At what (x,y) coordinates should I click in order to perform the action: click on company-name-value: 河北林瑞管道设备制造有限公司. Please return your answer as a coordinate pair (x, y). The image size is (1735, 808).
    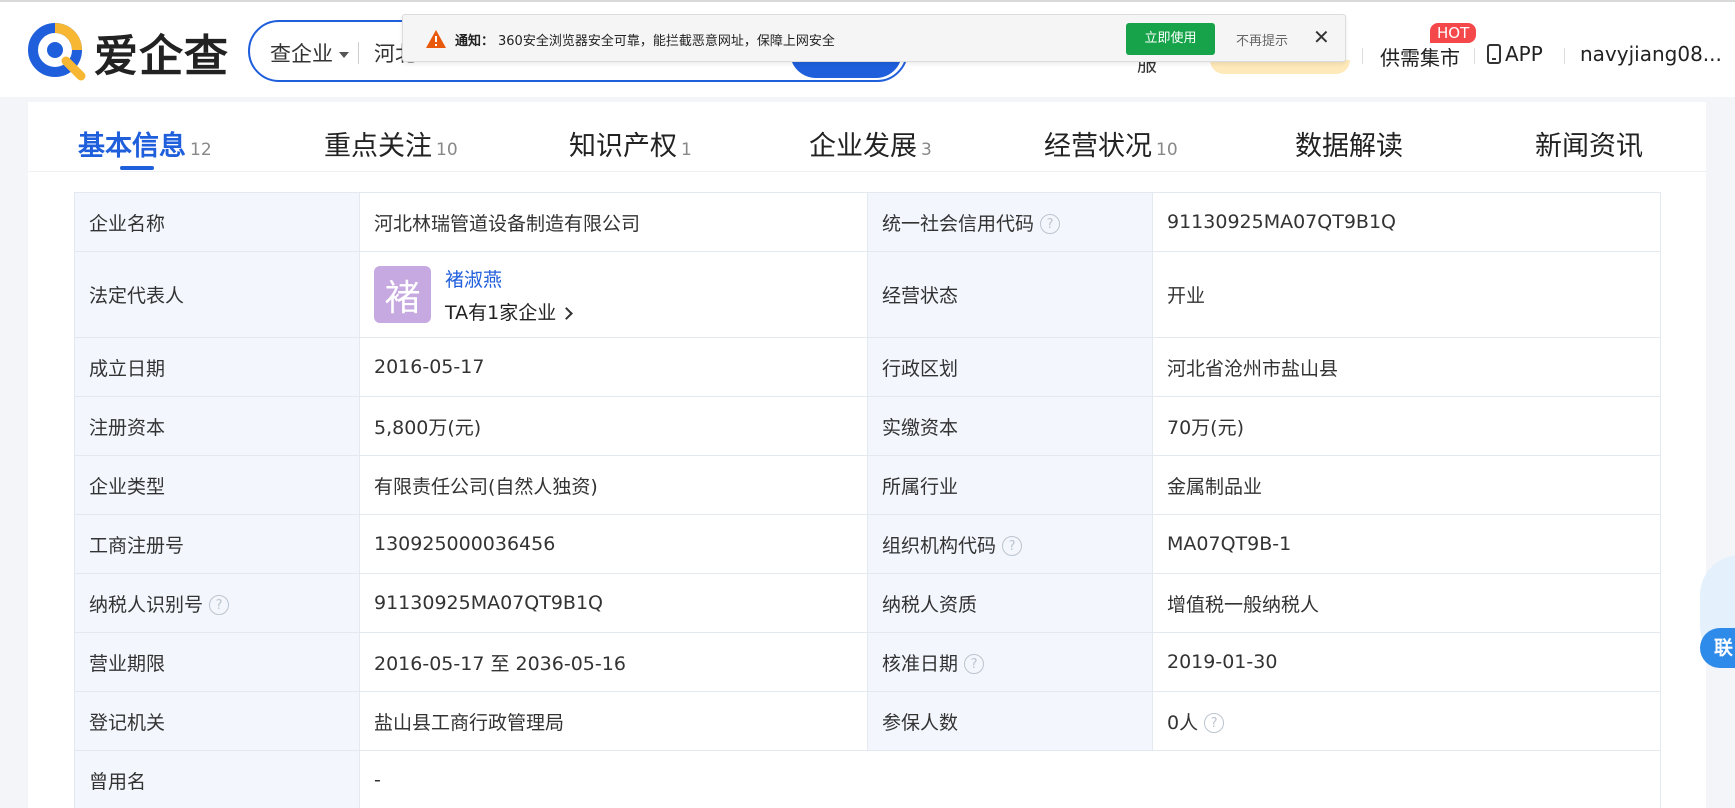
    Looking at the image, I should click on (613, 222).